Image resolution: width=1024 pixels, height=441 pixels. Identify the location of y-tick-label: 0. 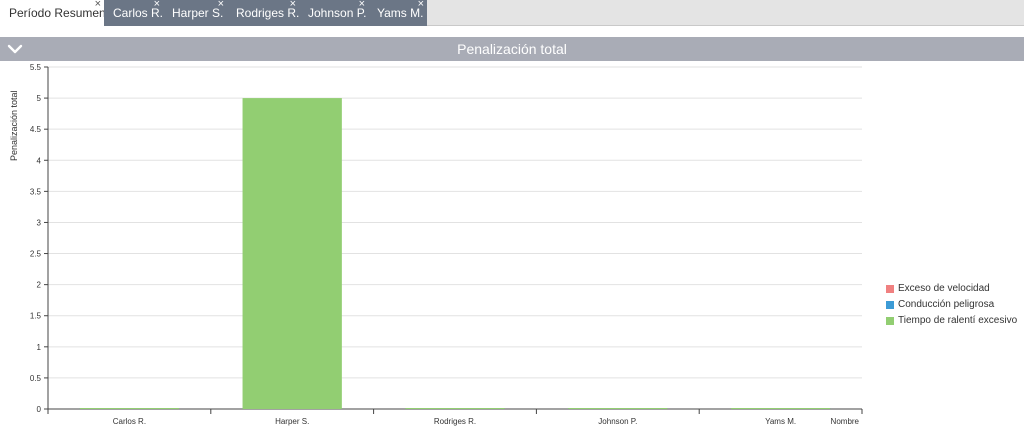
(39, 409).